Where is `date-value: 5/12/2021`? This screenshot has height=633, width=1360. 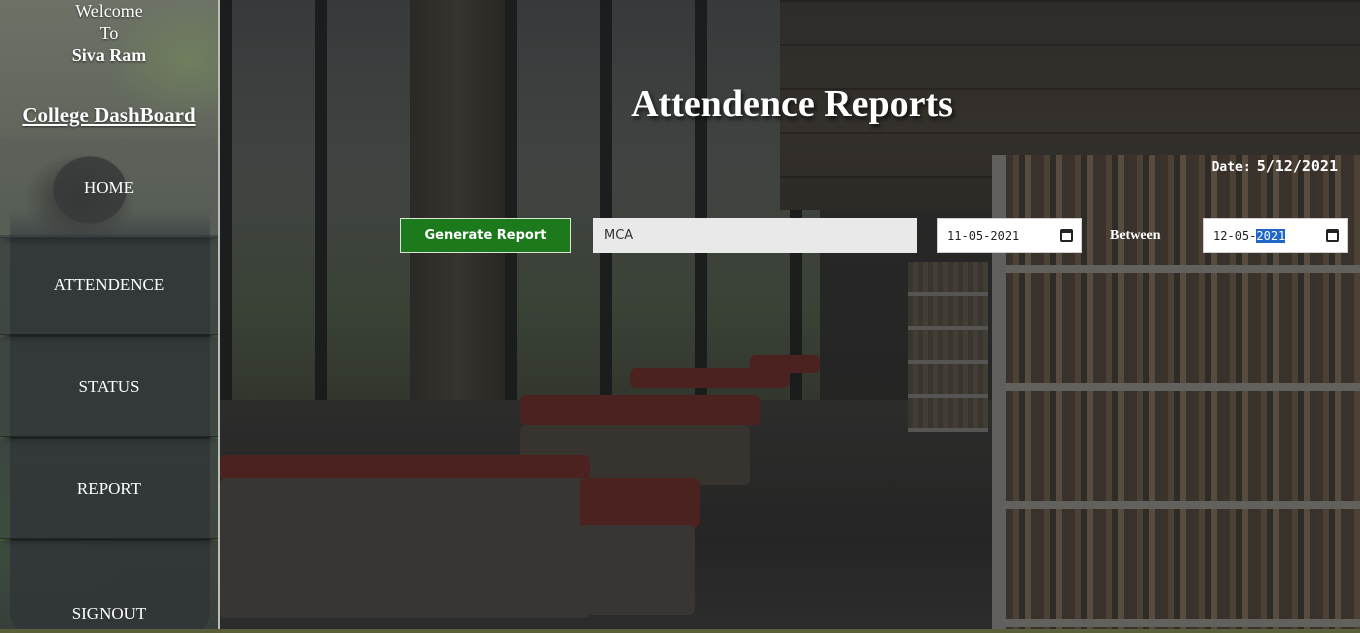
date-value: 5/12/2021 is located at coordinates (1297, 166).